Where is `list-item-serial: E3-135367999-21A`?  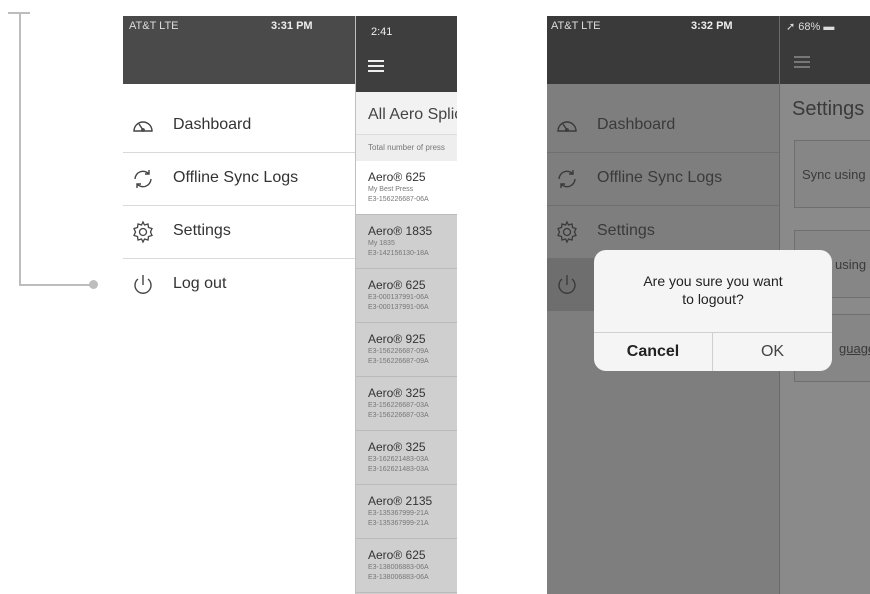
list-item-serial: E3-135367999-21A is located at coordinates (398, 523).